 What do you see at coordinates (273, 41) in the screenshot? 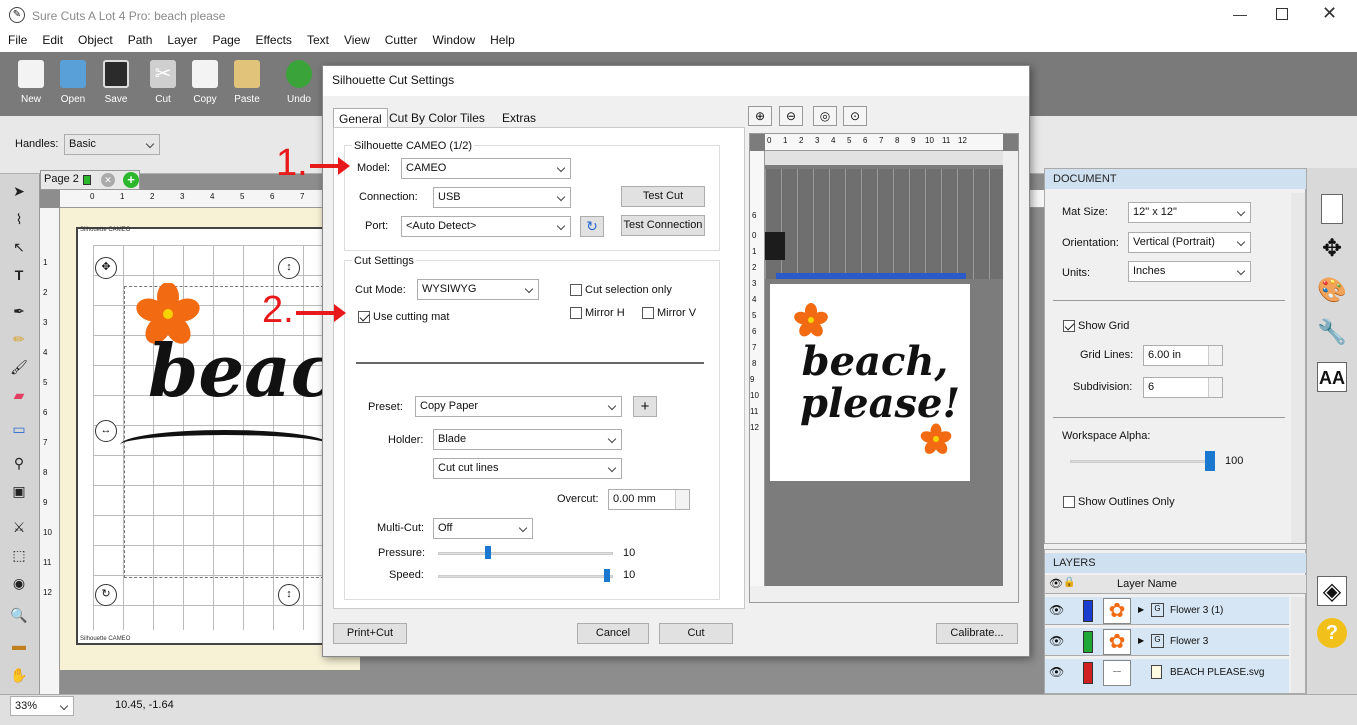
I see `menu-effects: Effects` at bounding box center [273, 41].